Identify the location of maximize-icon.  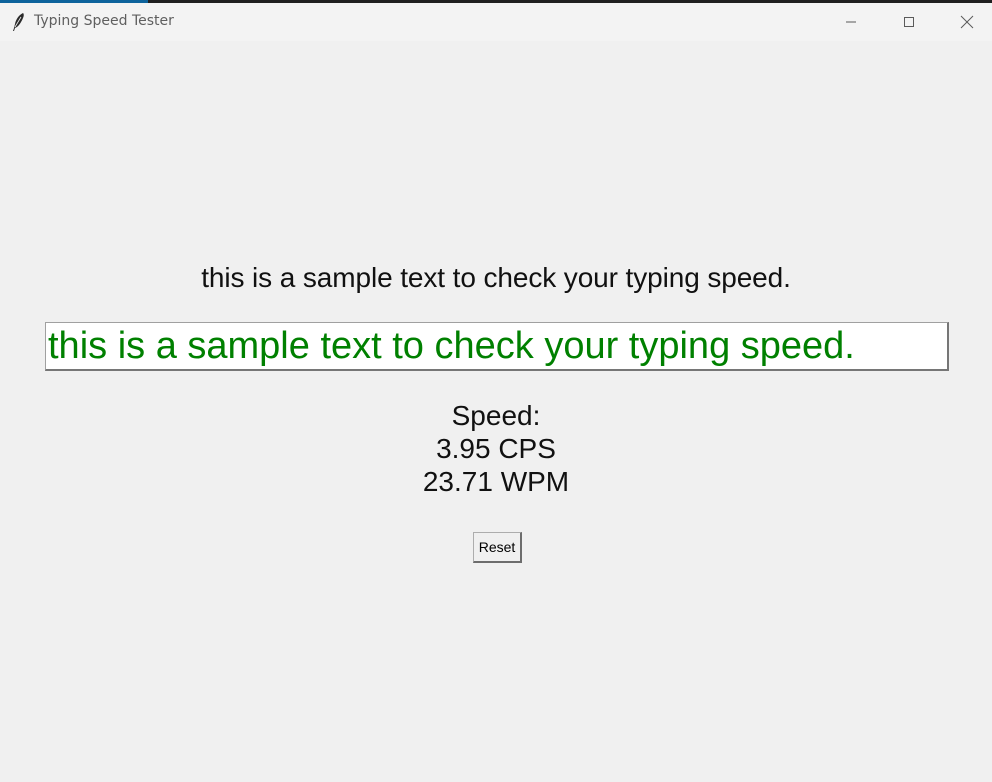
(909, 22).